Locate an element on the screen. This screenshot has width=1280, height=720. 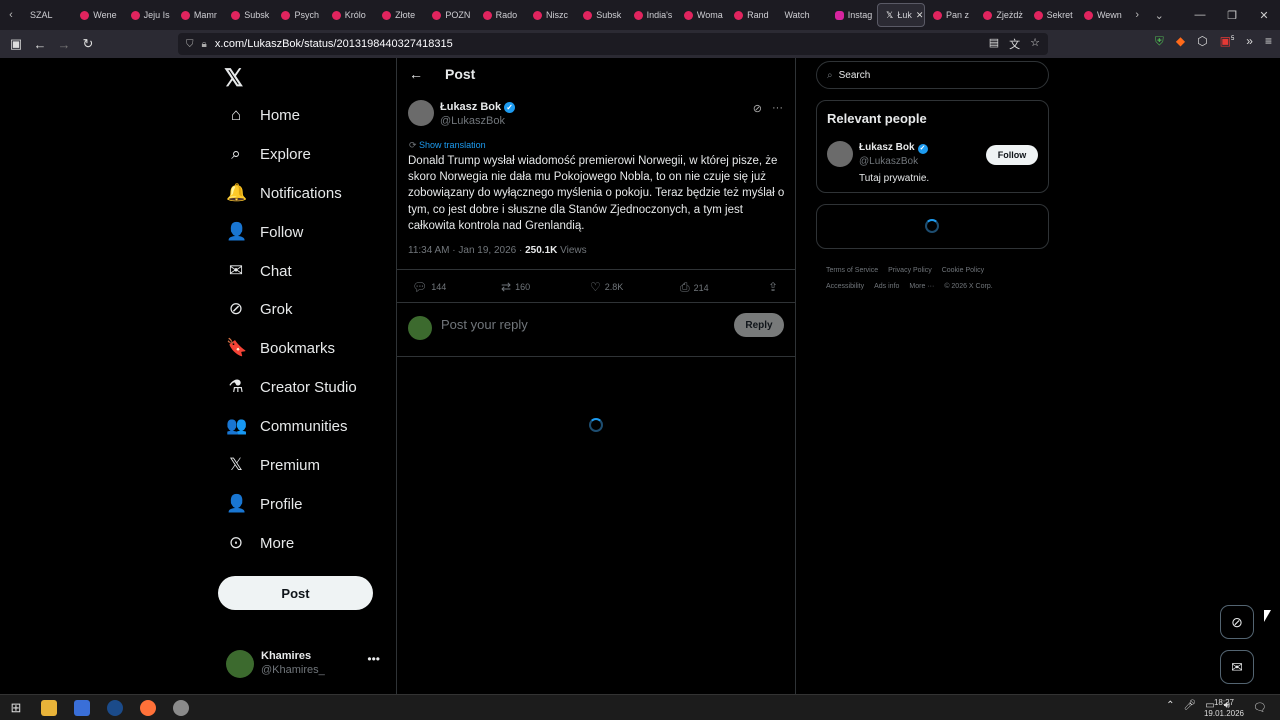
person-name-row: Łukasz Bok ✓ is located at coordinates (893, 148).